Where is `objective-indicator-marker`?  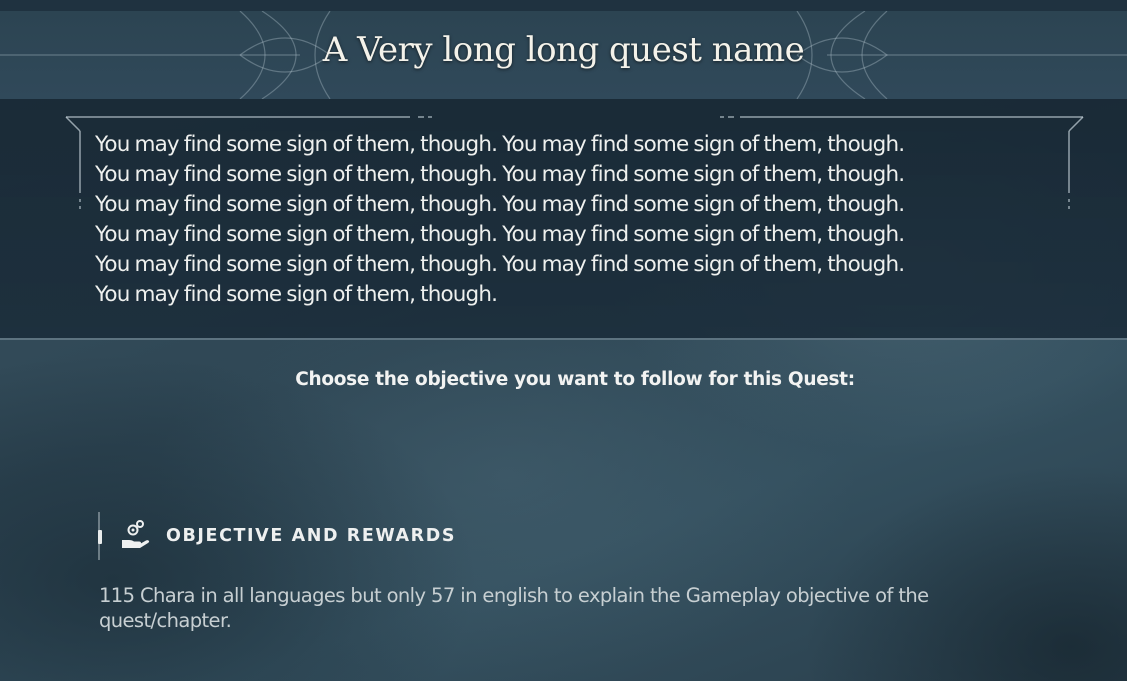 objective-indicator-marker is located at coordinates (100, 537).